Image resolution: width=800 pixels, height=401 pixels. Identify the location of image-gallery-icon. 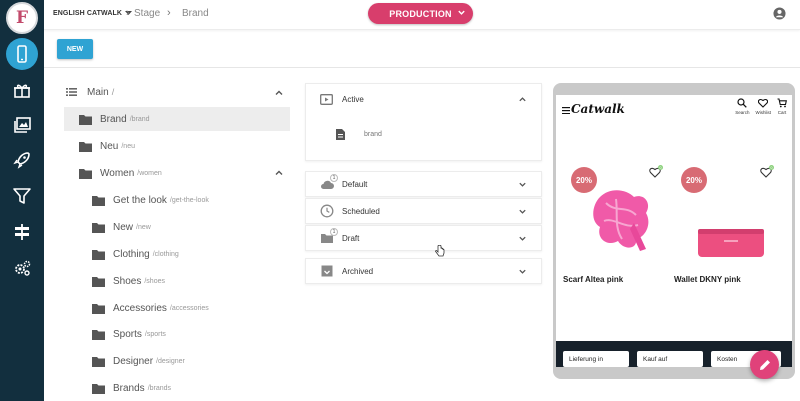
(22, 125).